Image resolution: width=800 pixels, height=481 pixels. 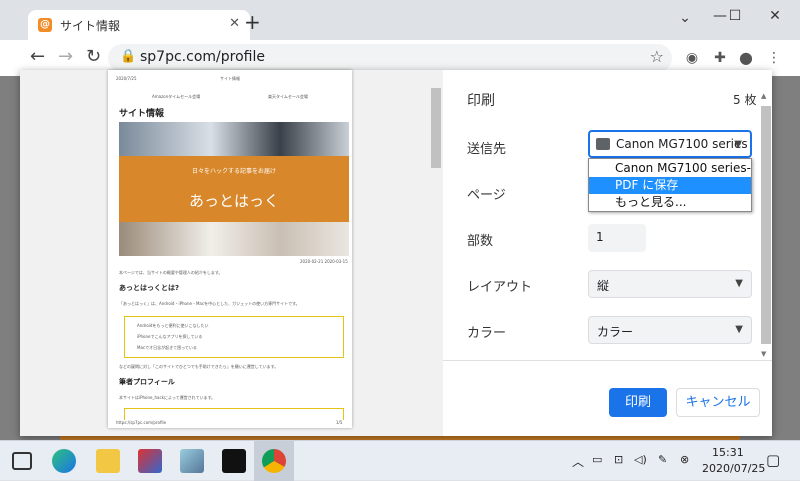 I want to click on back-button: ←, so click(x=37, y=57).